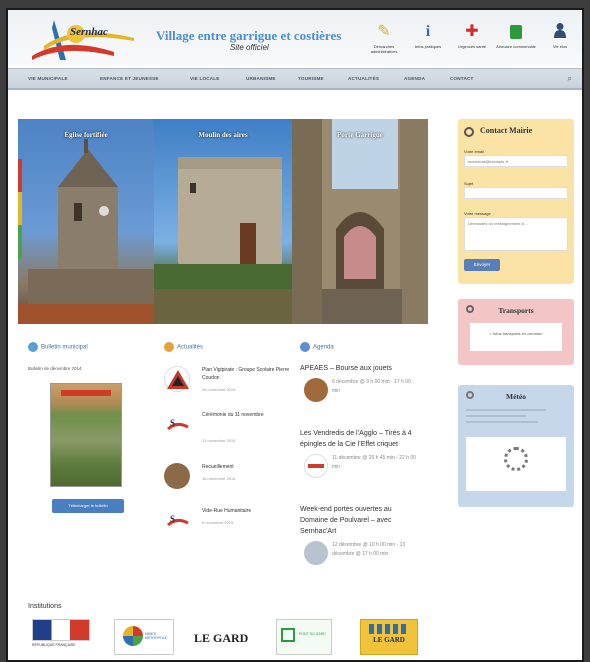 The width and height of the screenshot is (590, 662). Describe the element at coordinates (462, 78) in the screenshot. I see `nav-item-contact: CONTACT` at that location.